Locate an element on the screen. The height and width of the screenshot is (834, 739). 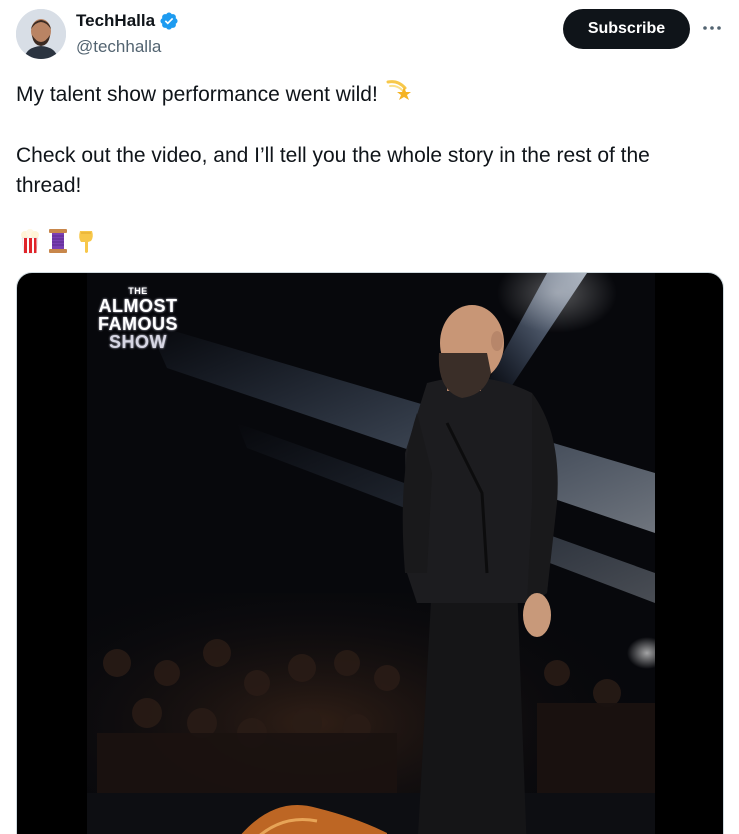
display-name: TechHalla is located at coordinates (115, 21).